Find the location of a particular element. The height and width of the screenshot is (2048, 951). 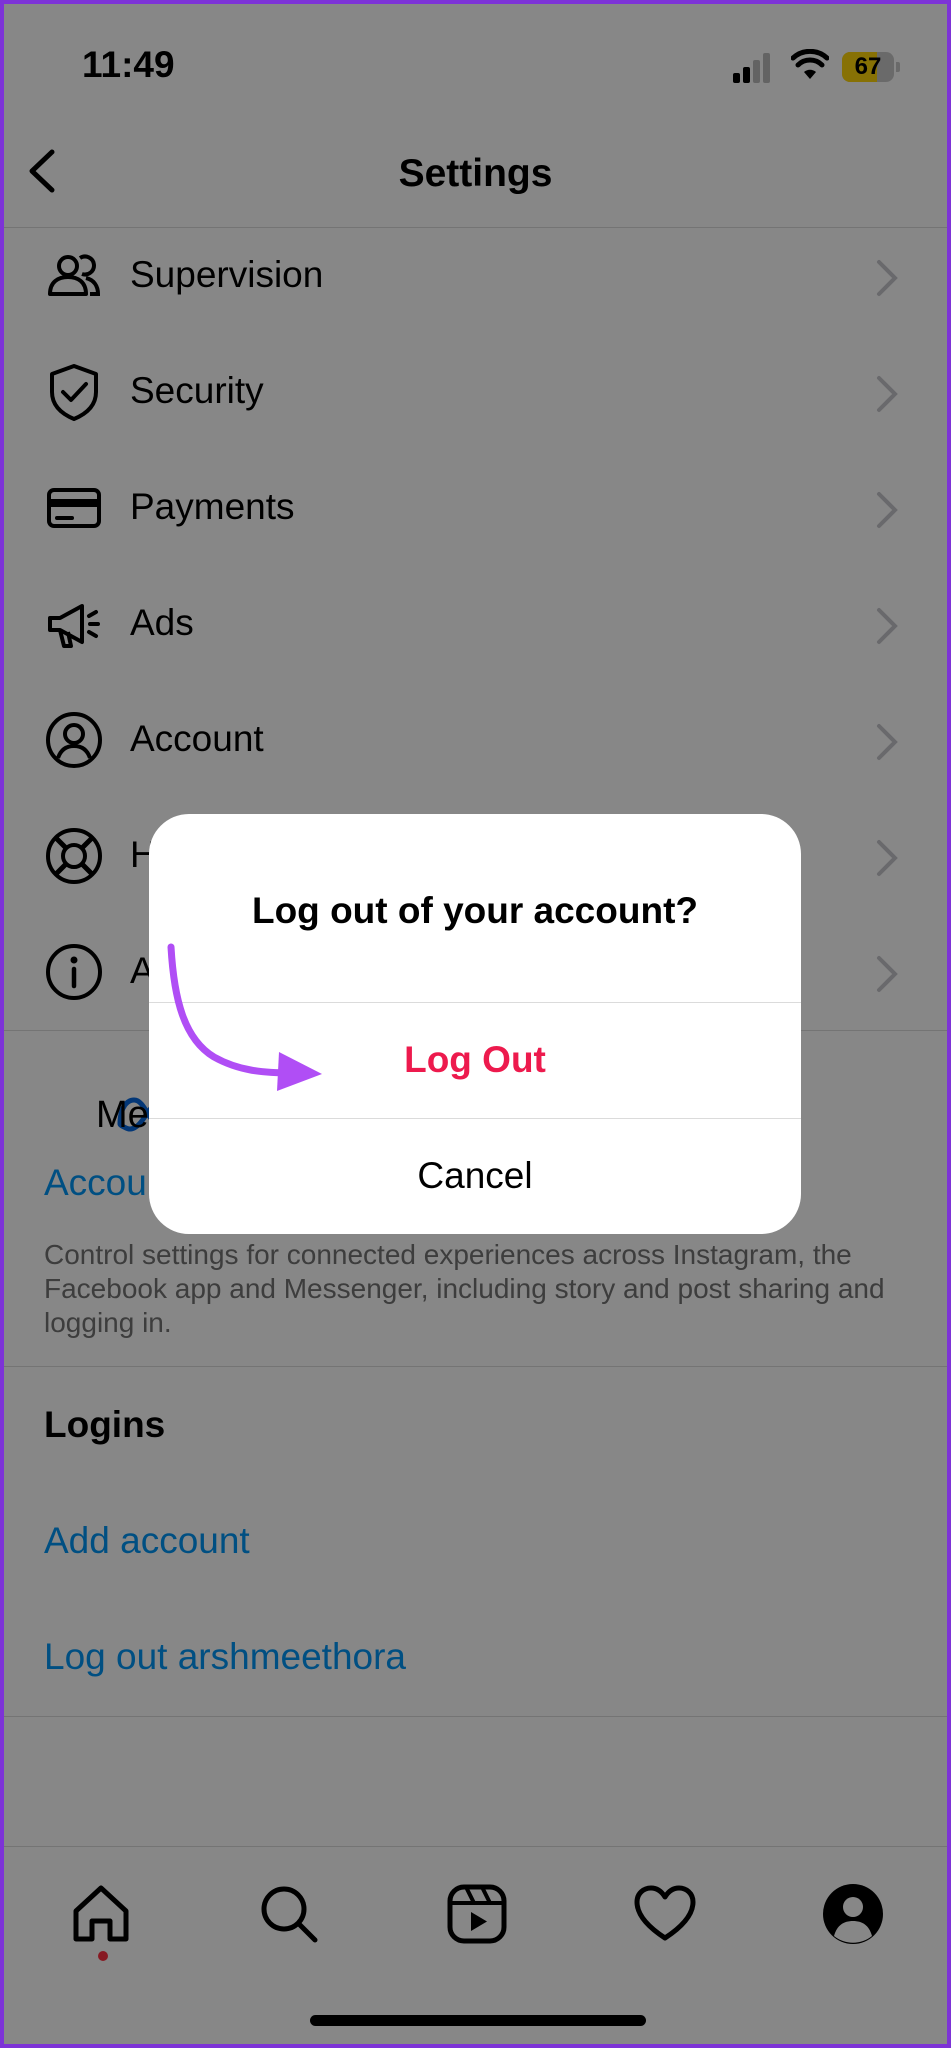

annotation-arrow-icon is located at coordinates (244, 1017).